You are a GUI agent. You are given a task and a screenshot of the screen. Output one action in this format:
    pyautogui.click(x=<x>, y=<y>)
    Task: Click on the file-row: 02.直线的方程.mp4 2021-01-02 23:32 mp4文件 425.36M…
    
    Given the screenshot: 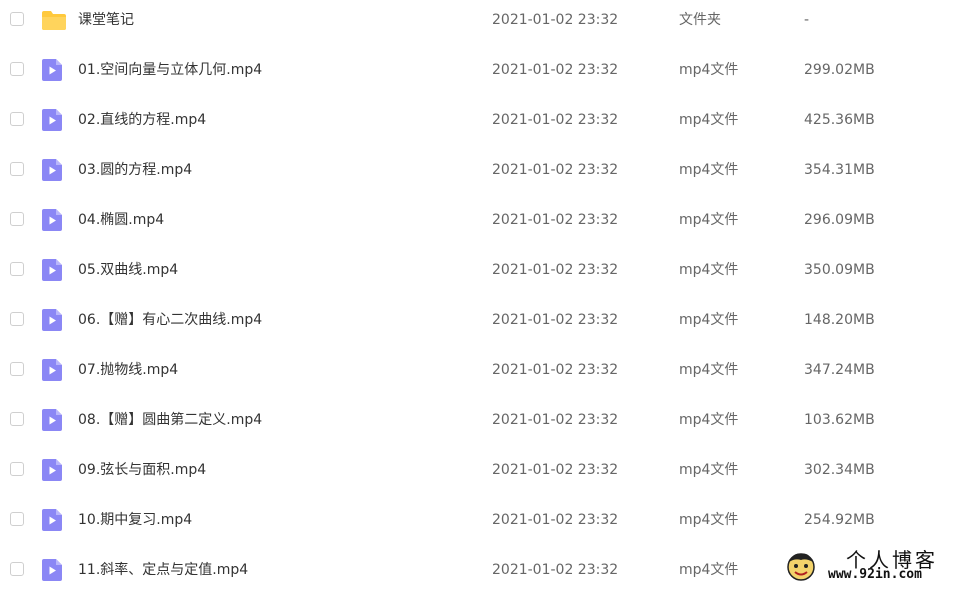 What is the action you would take?
    pyautogui.click(x=489, y=120)
    